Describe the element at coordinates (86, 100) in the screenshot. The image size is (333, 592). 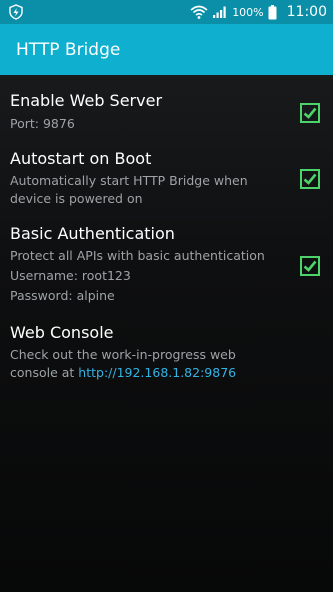
I see `pref-title: Enable Web Server` at that location.